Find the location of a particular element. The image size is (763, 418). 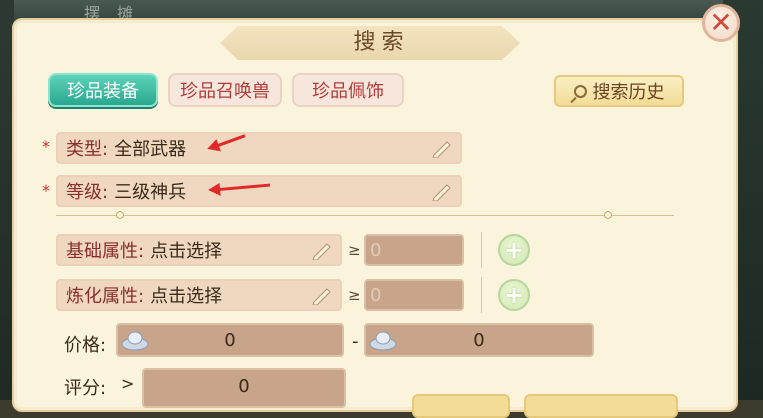

close-button: ✕ is located at coordinates (721, 23).